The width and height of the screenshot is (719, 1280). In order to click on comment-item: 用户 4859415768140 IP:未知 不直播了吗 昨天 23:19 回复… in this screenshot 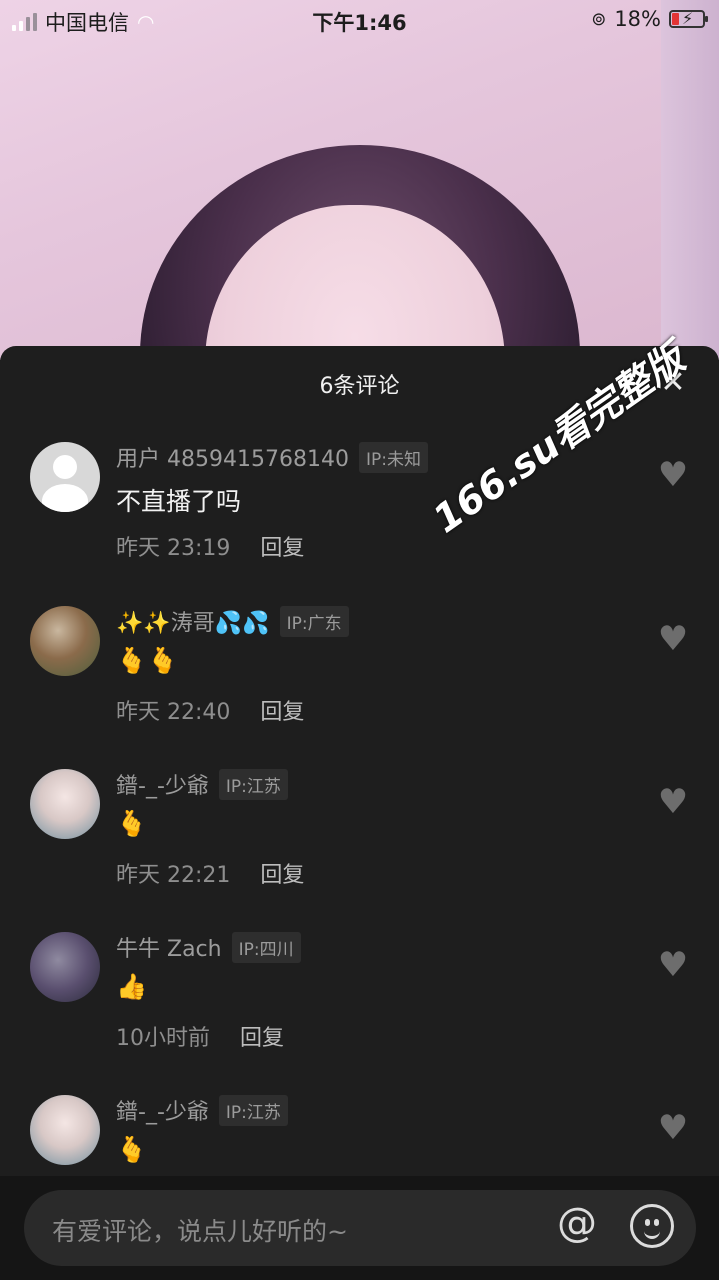, I will do `click(359, 521)`.